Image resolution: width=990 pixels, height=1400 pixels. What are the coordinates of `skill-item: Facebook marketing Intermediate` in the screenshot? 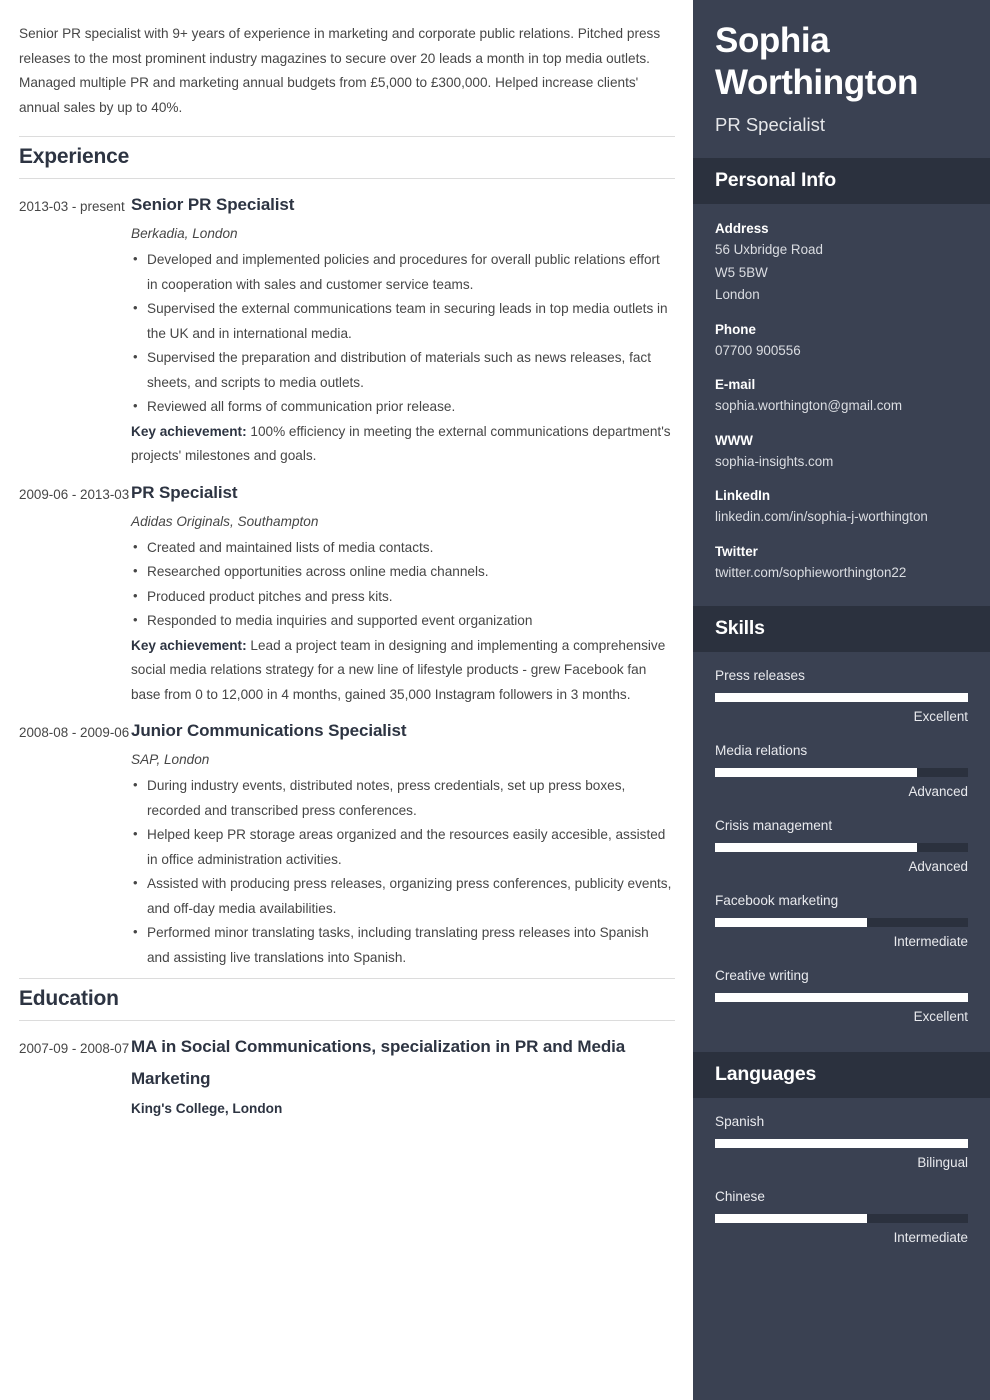 It's located at (841, 921).